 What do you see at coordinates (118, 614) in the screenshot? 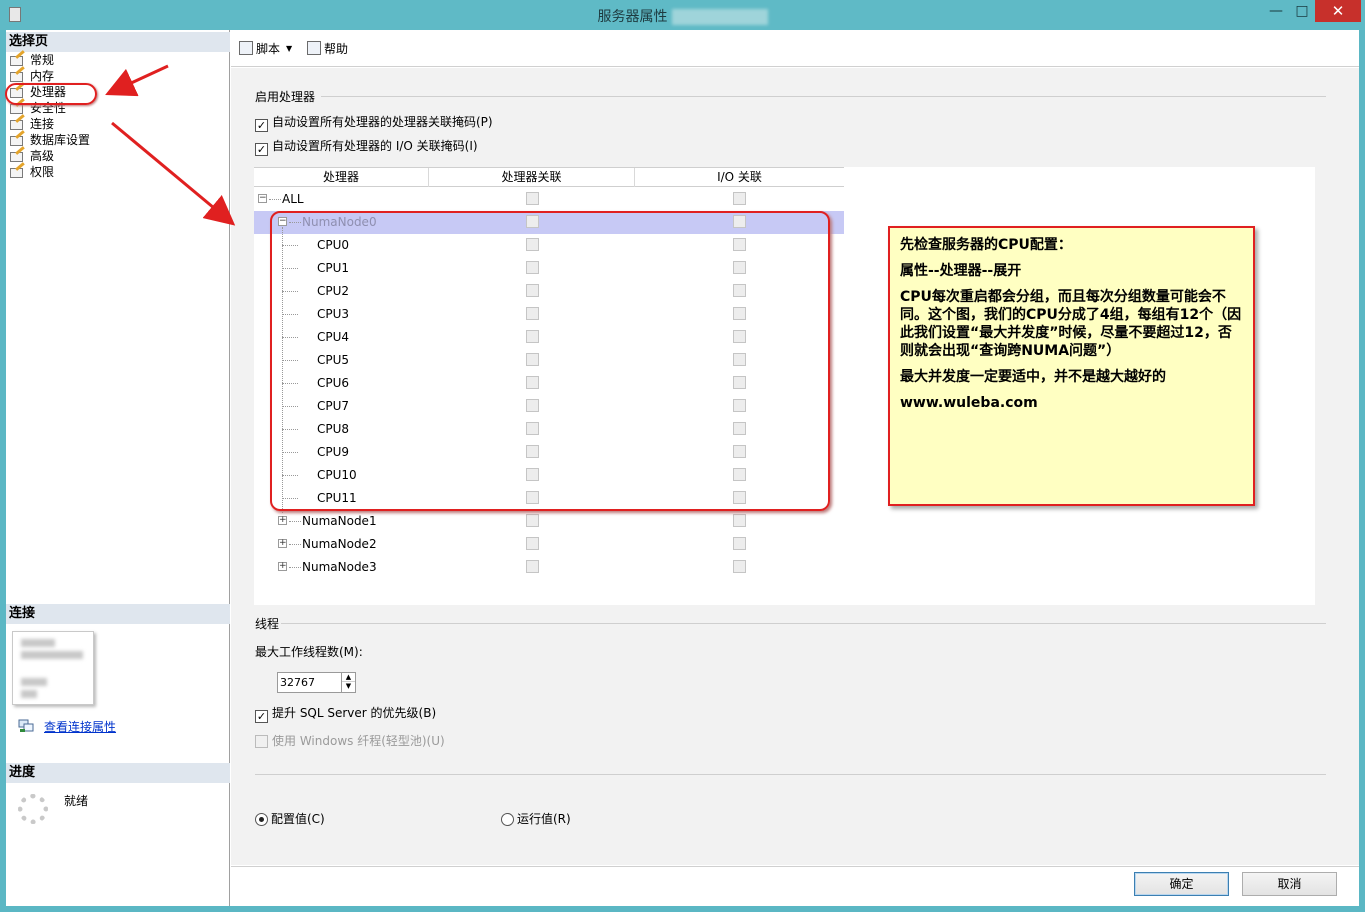
I see `connection-header: 连接` at bounding box center [118, 614].